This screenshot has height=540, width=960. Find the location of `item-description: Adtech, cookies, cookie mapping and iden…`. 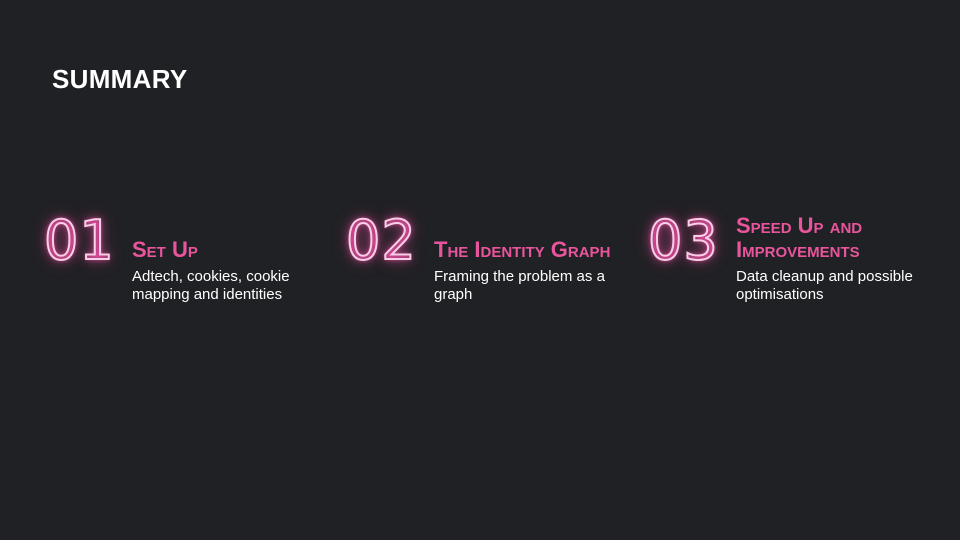

item-description: Adtech, cookies, cookie mapping and iden… is located at coordinates (211, 285).